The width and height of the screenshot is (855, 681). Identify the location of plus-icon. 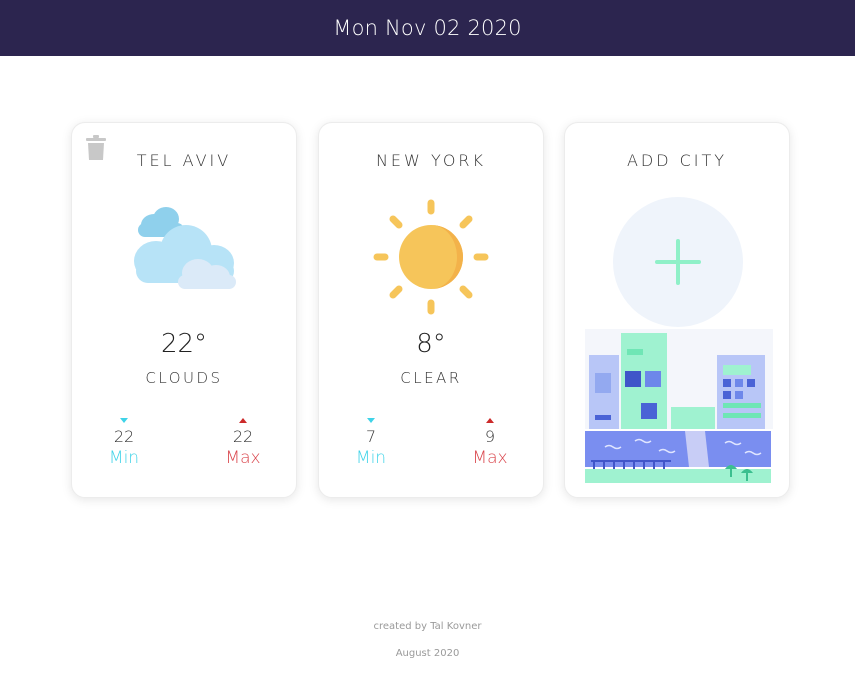
(678, 262).